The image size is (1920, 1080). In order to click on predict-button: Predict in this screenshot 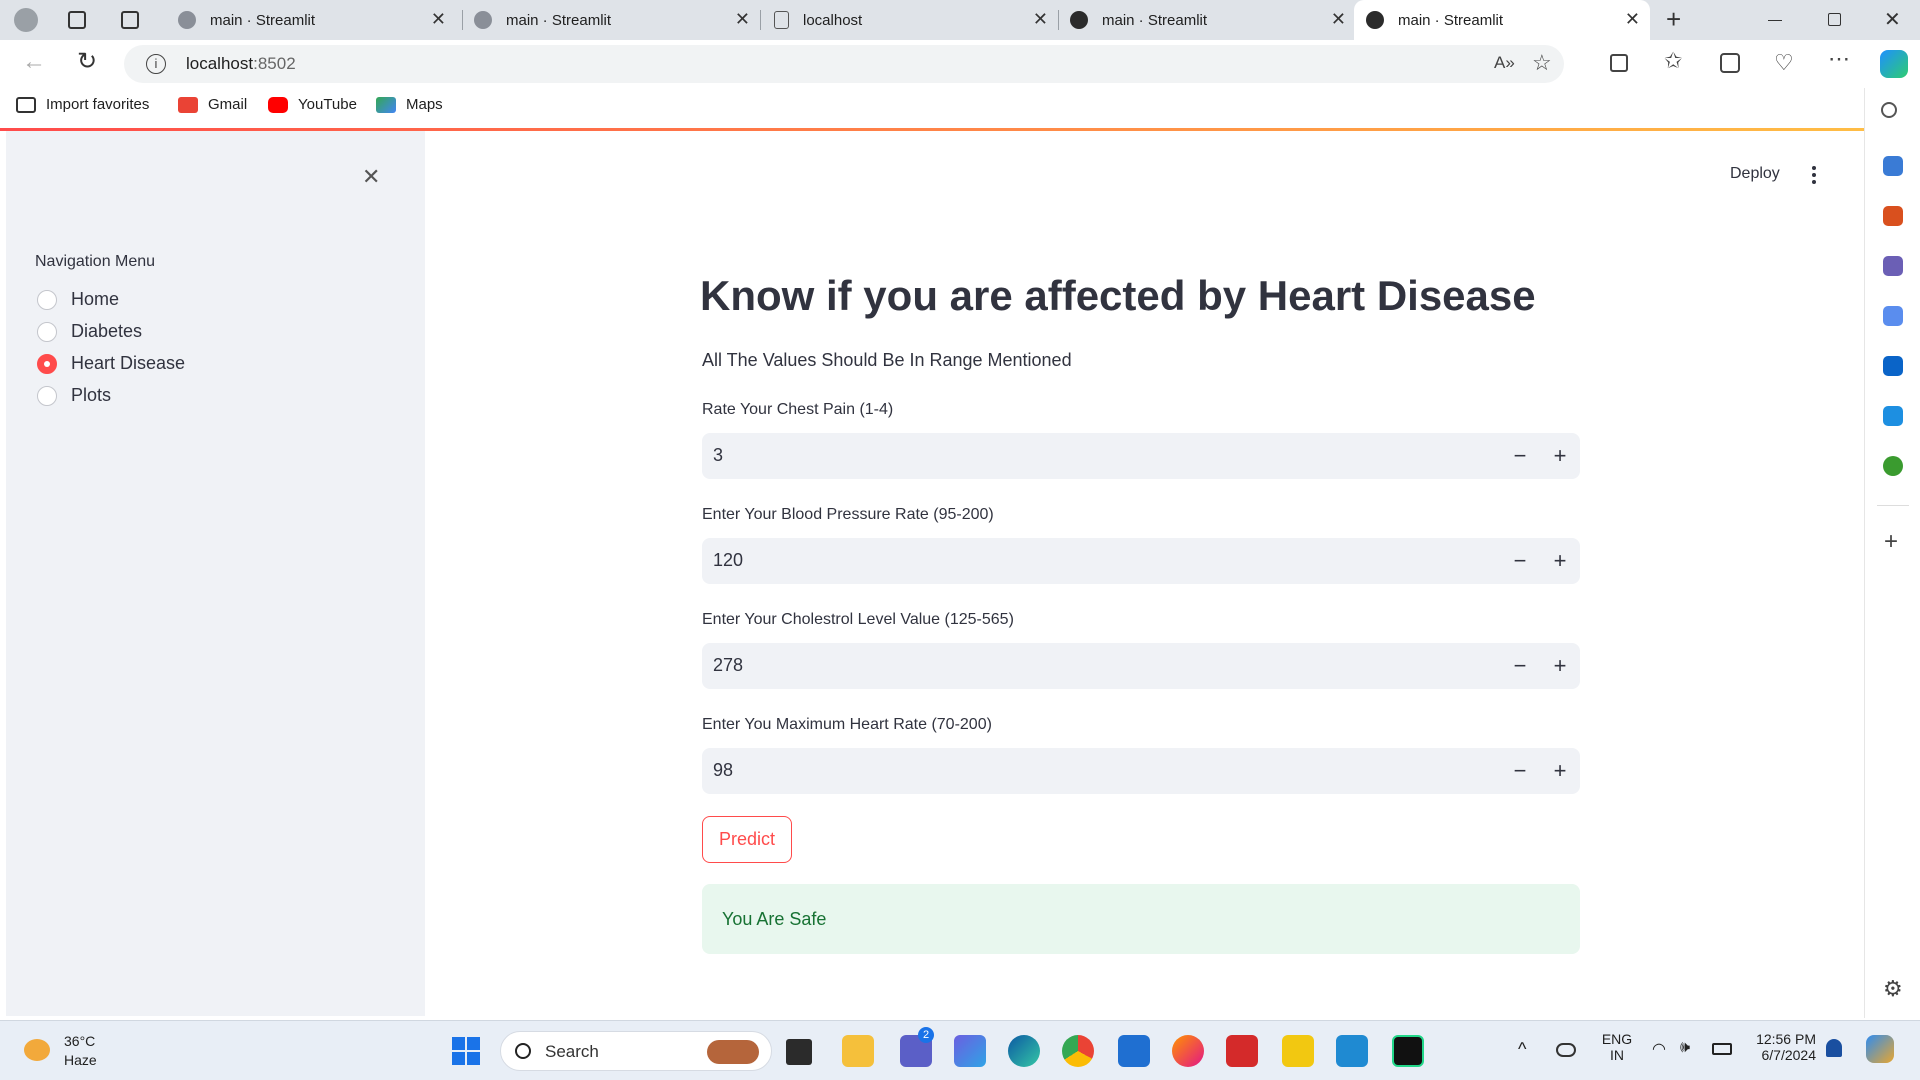, I will do `click(747, 839)`.